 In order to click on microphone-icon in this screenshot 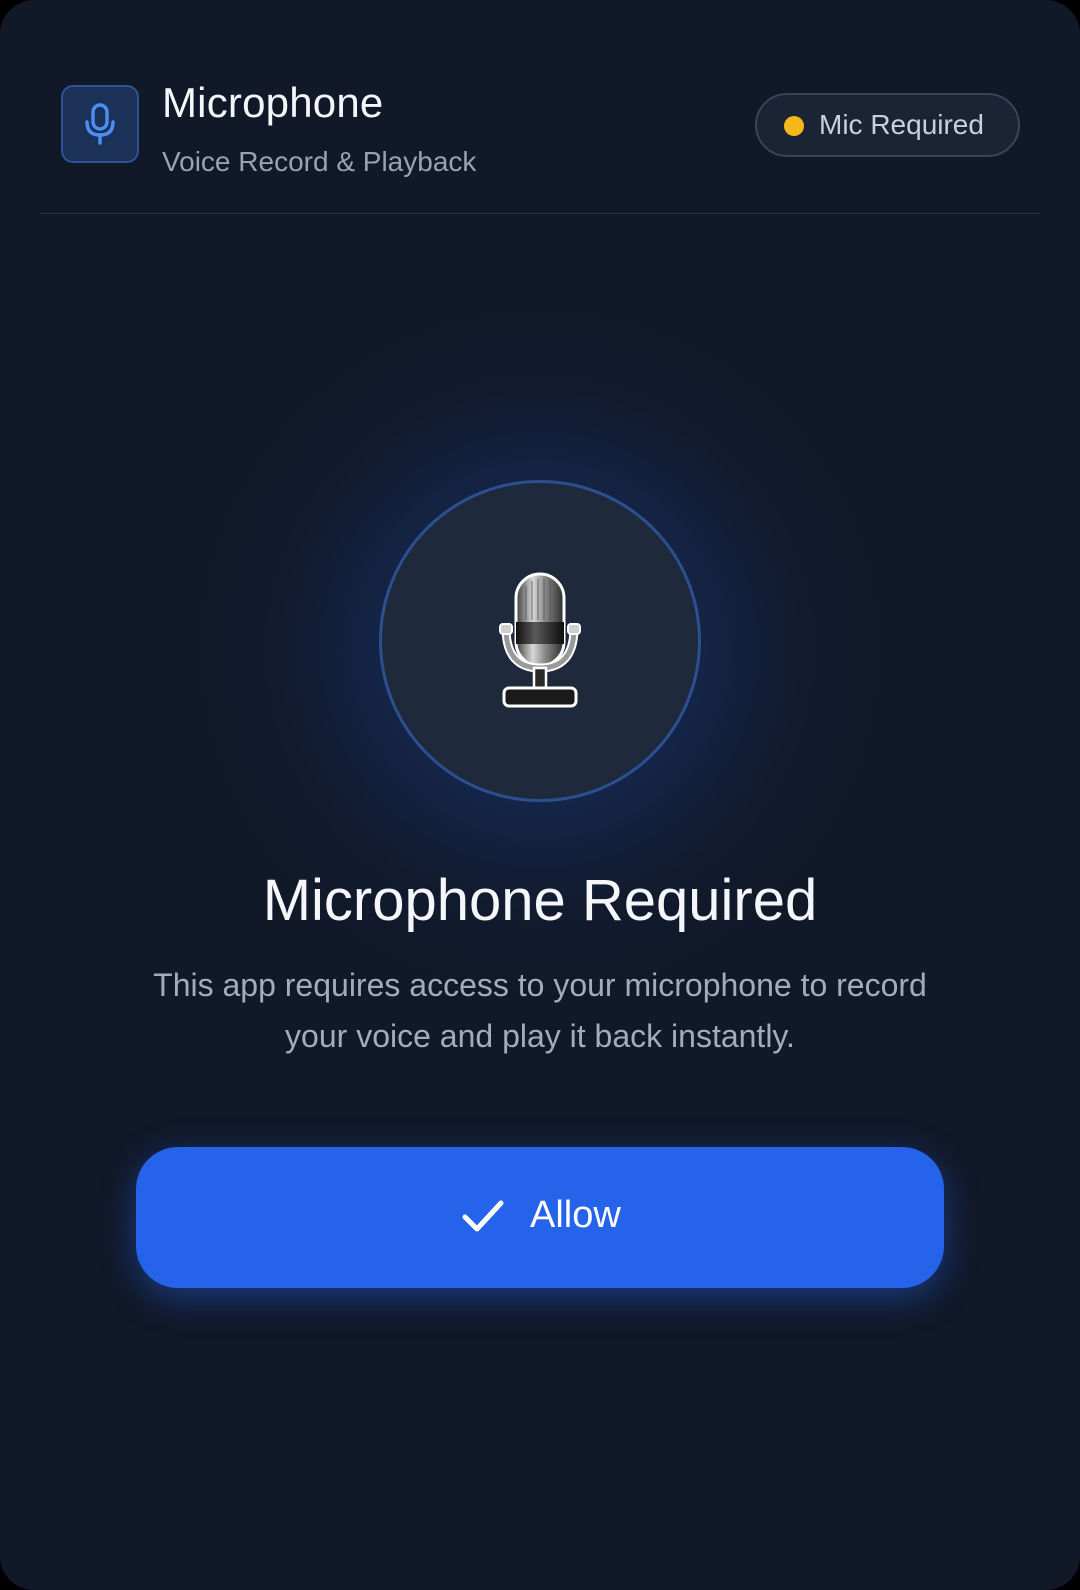, I will do `click(100, 124)`.